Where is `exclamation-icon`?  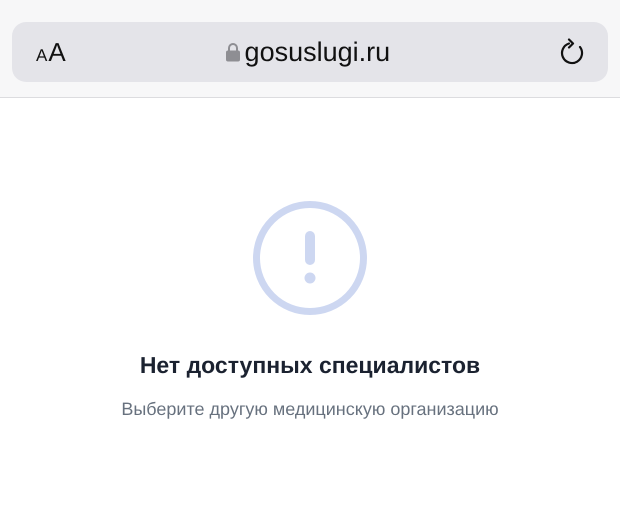
exclamation-icon is located at coordinates (310, 258).